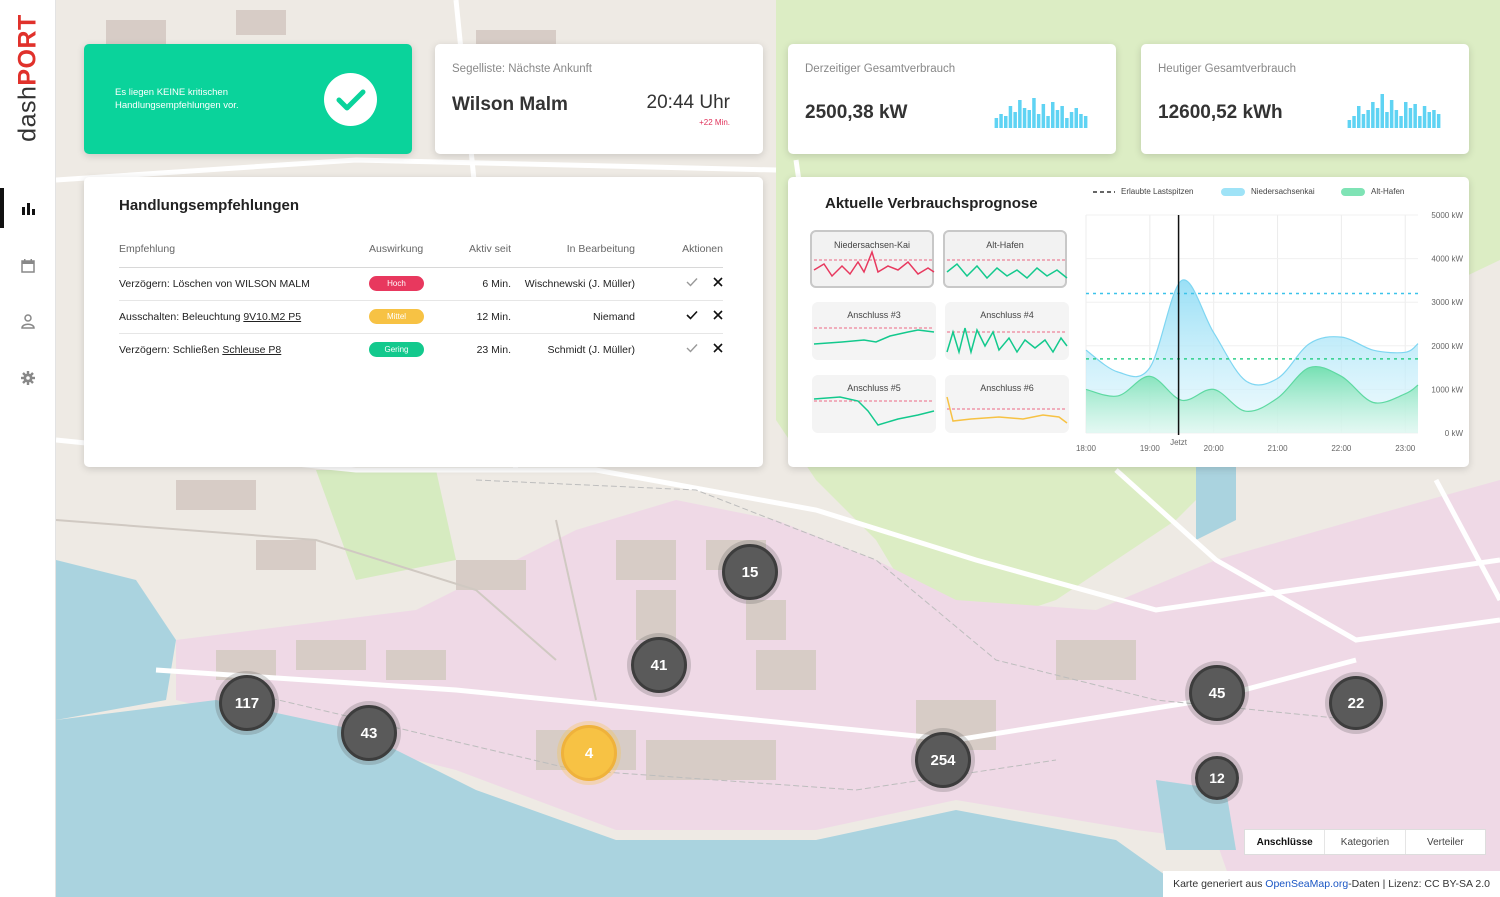 Image resolution: width=1500 pixels, height=897 pixels. I want to click on gear-icon, so click(28, 378).